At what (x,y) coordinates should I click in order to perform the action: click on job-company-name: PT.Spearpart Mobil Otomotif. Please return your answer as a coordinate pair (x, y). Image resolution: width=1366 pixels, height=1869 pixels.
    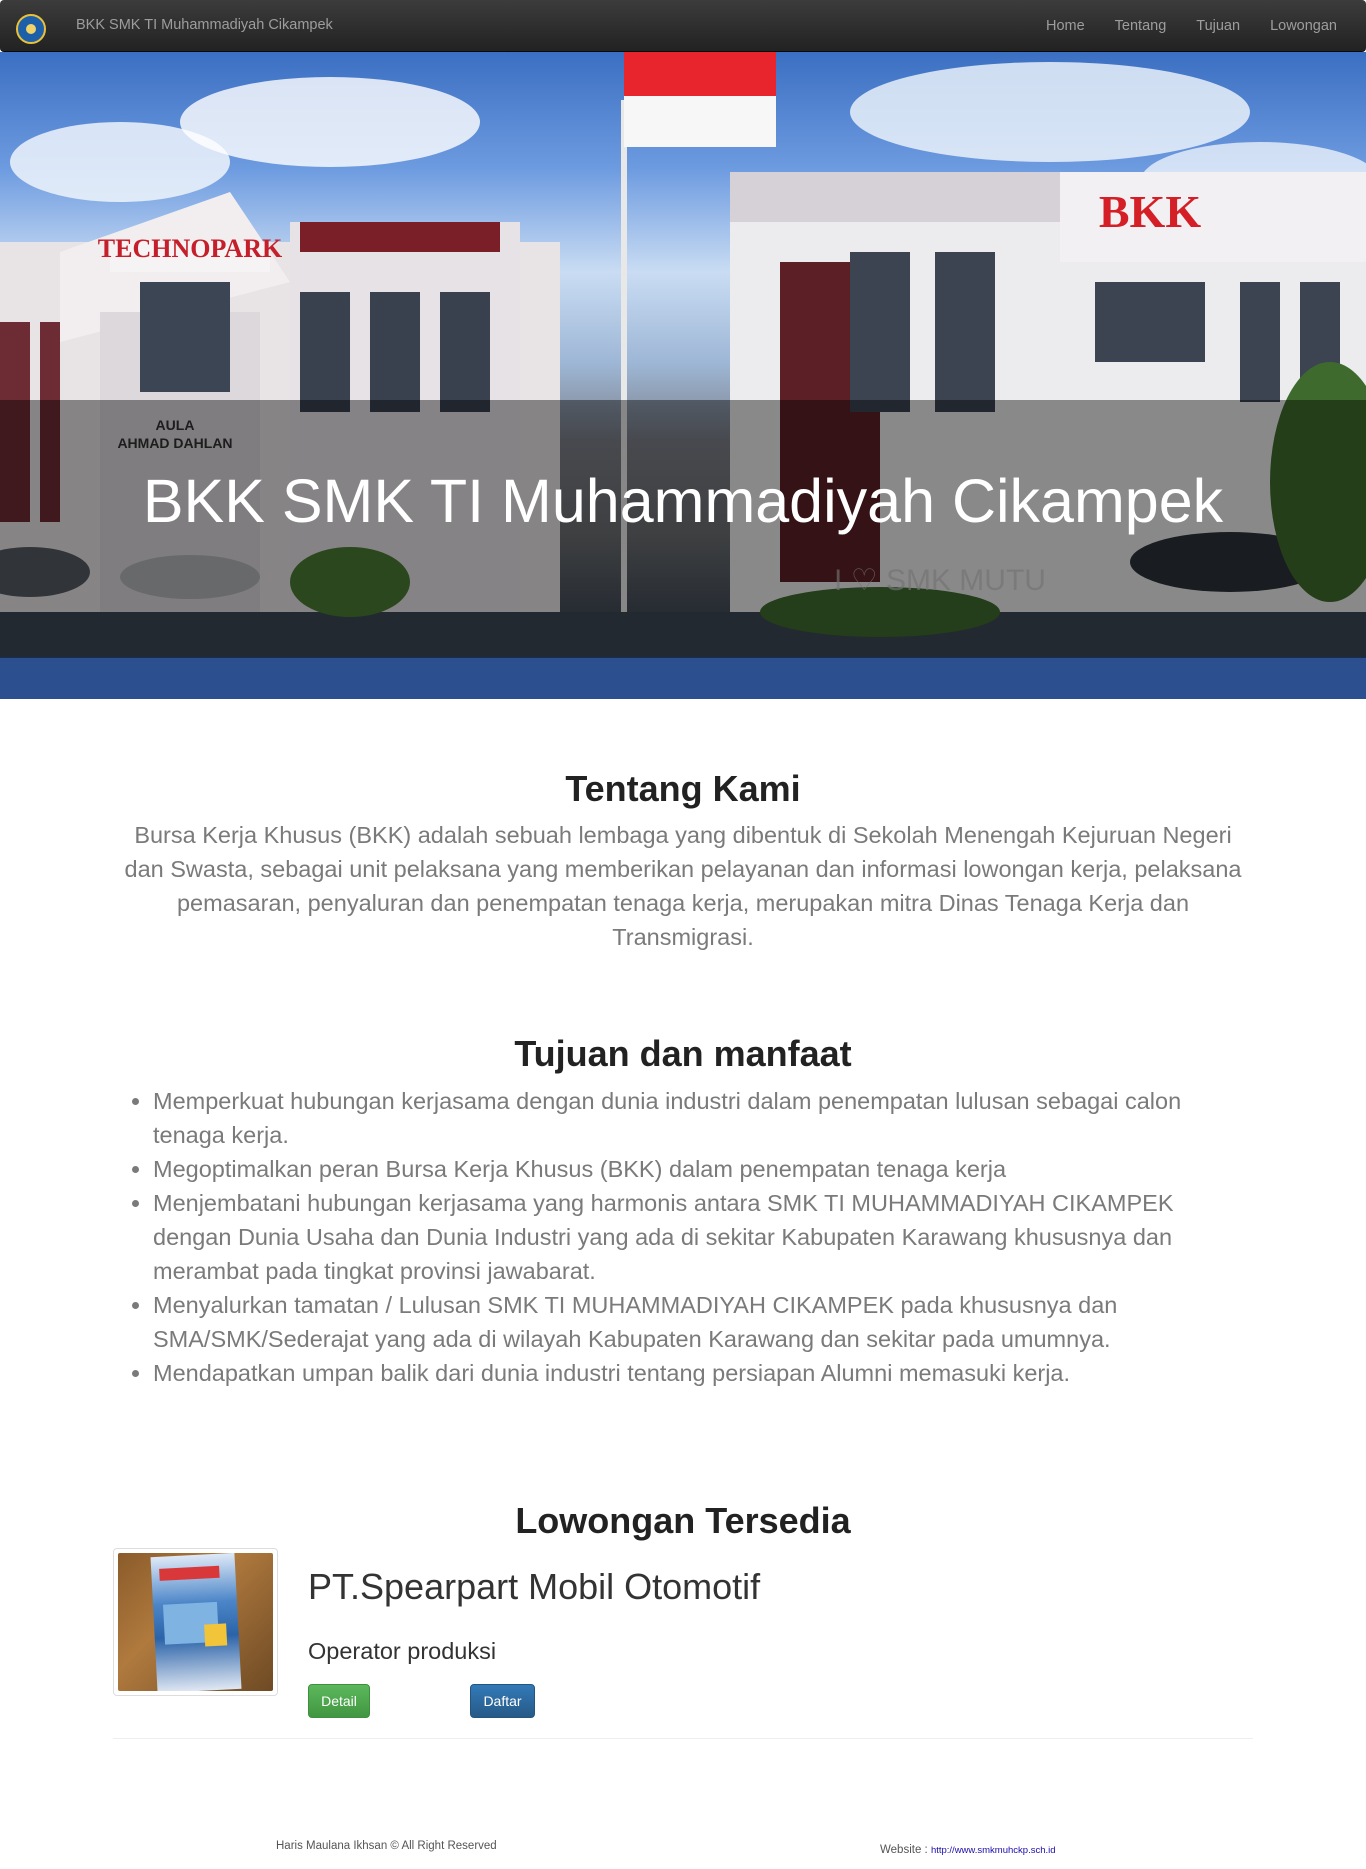
    Looking at the image, I should click on (534, 1586).